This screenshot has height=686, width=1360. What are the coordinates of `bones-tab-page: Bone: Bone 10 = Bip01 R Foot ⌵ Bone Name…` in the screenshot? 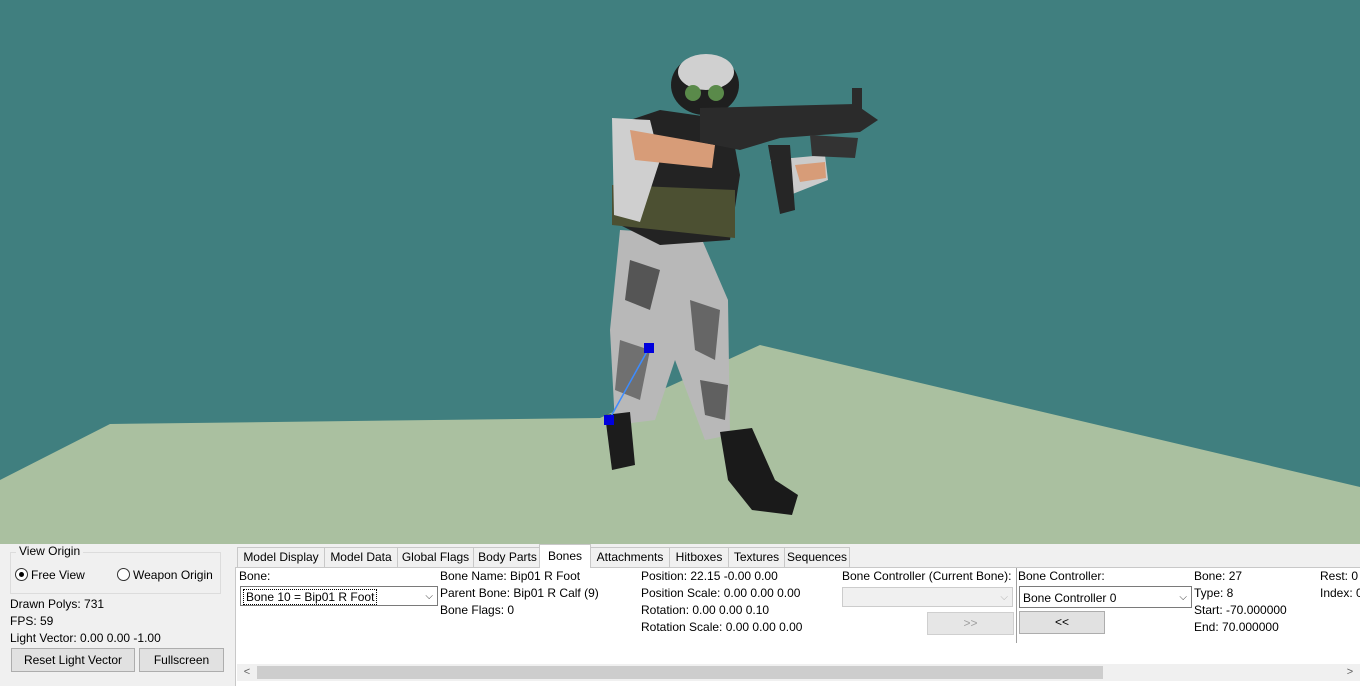 It's located at (797, 626).